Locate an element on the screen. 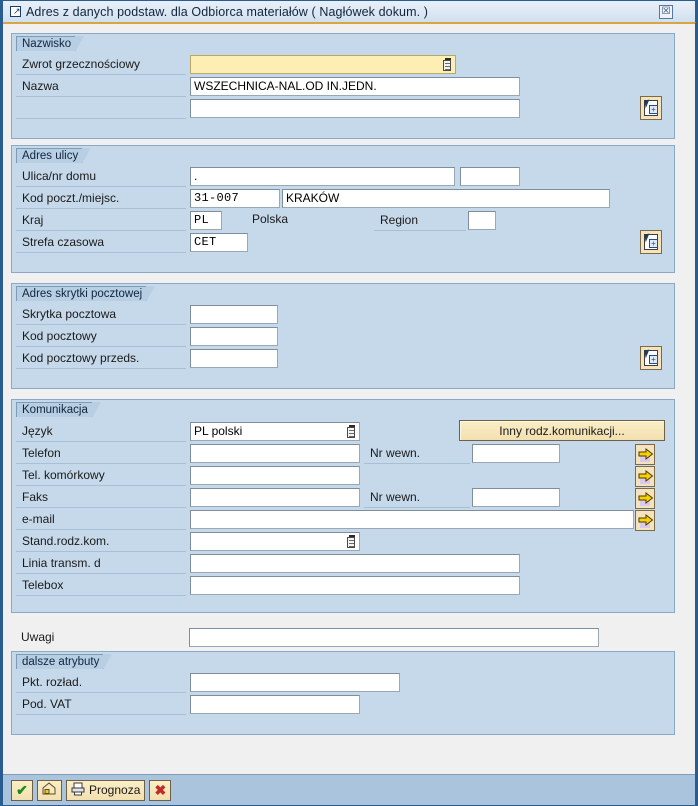 The image size is (698, 806). label-pkt-rozlad: Pkt. rozład. is located at coordinates (101, 682).